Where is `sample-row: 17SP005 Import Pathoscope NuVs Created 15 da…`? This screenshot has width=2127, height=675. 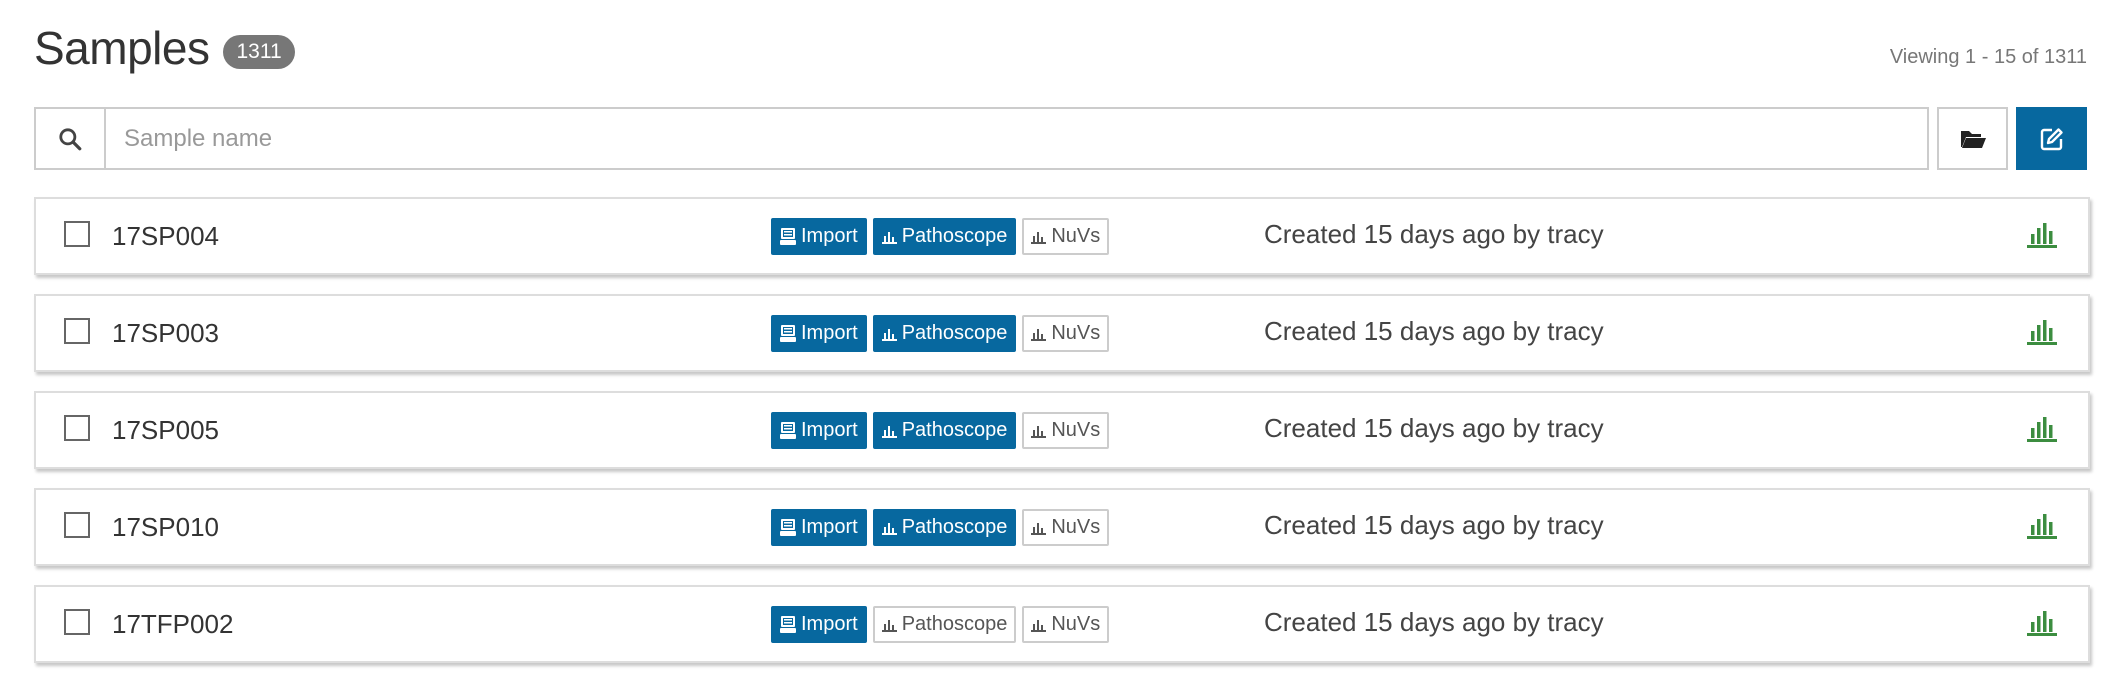 sample-row: 17SP005 Import Pathoscope NuVs Created 15 da… is located at coordinates (1062, 430).